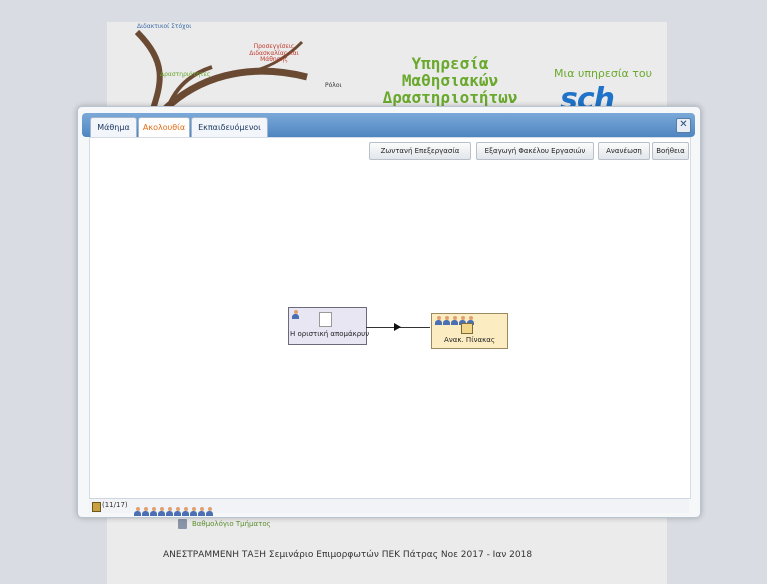  I want to click on tree-illustration, so click(221, 70).